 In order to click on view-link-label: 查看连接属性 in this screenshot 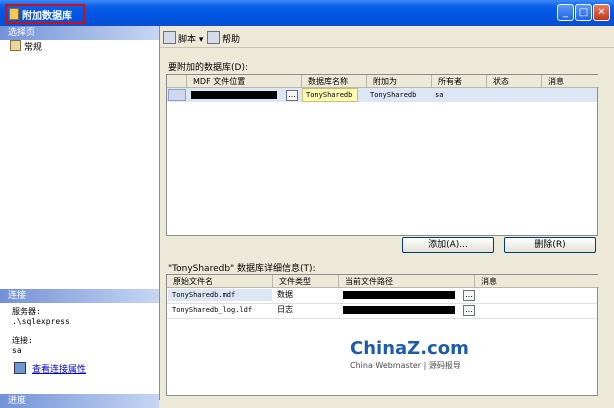, I will do `click(59, 370)`.